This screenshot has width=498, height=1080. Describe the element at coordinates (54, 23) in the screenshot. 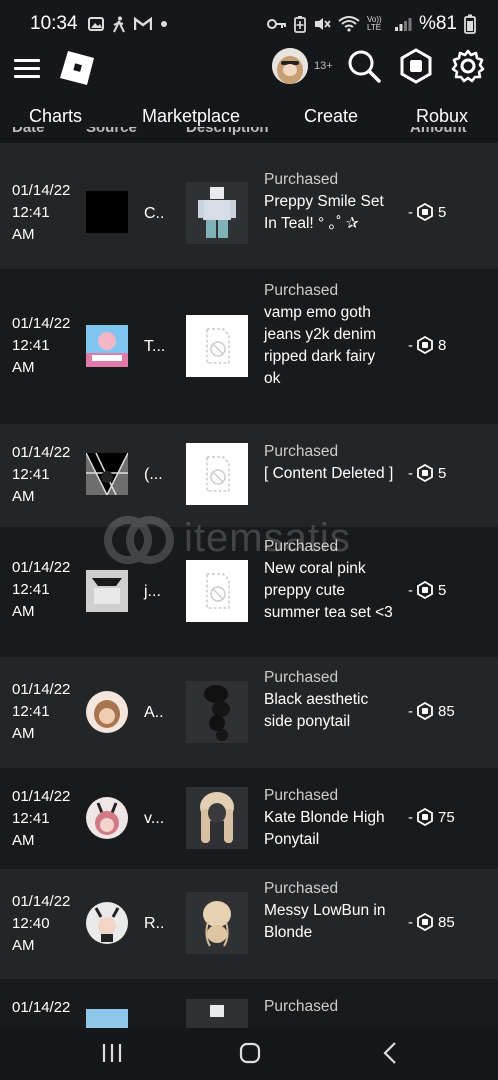

I see `status-time: 10:34` at that location.